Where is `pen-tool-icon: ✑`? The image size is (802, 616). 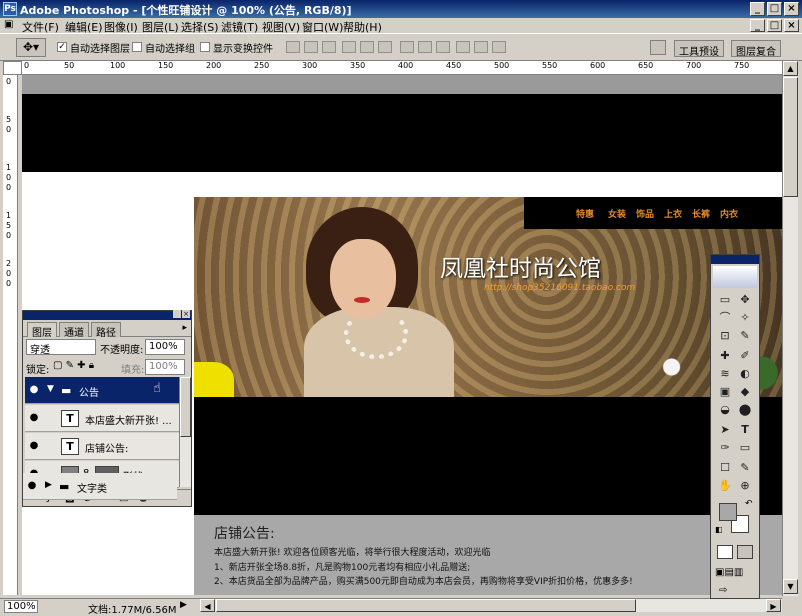
pen-tool-icon: ✑ is located at coordinates (725, 447).